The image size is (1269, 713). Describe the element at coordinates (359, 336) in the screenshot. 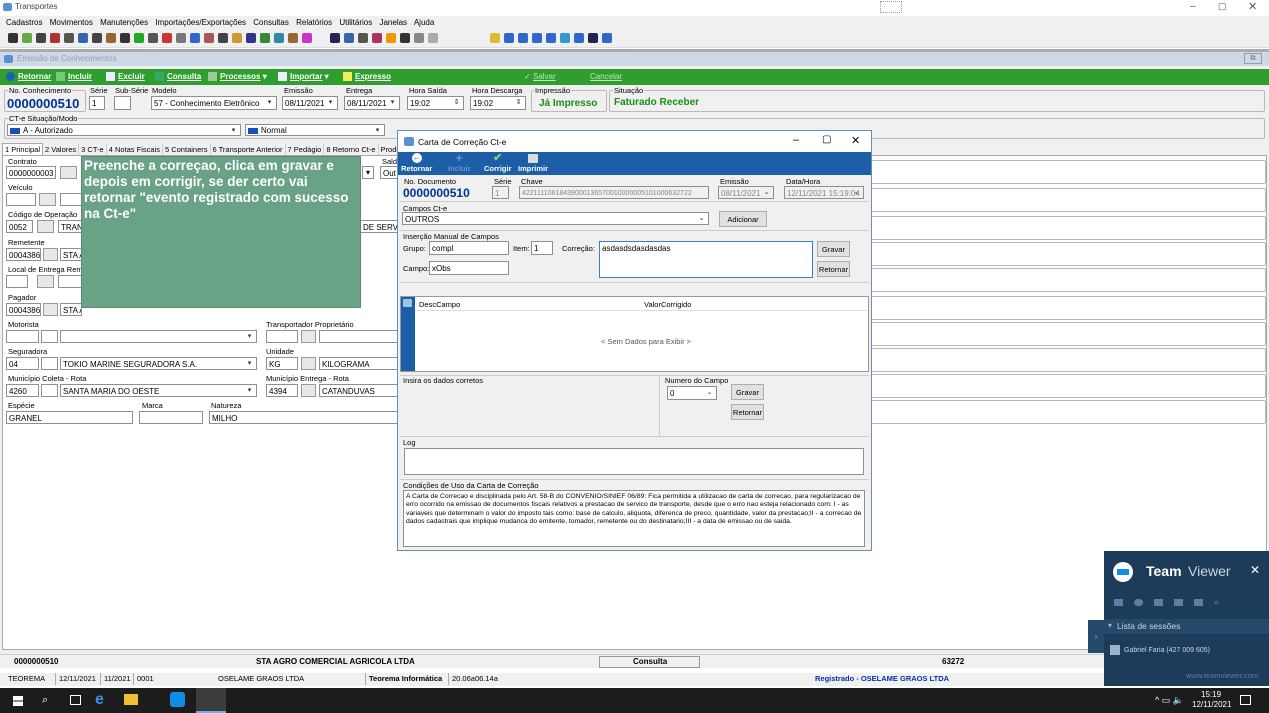

I see `transportador-desc` at that location.